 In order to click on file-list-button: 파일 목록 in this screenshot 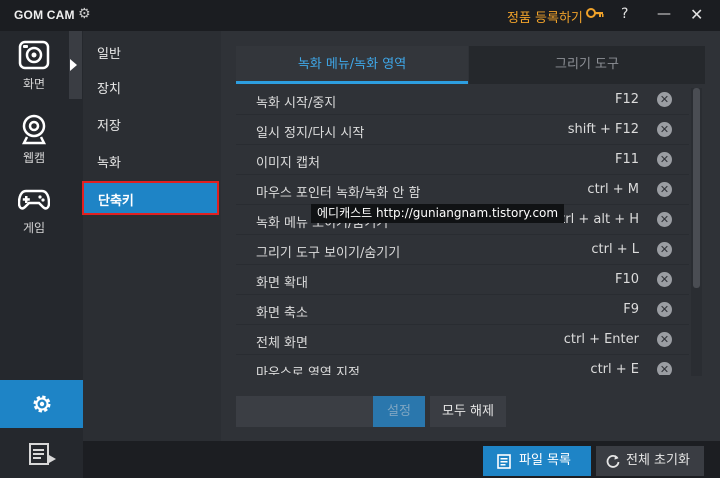, I will do `click(537, 461)`.